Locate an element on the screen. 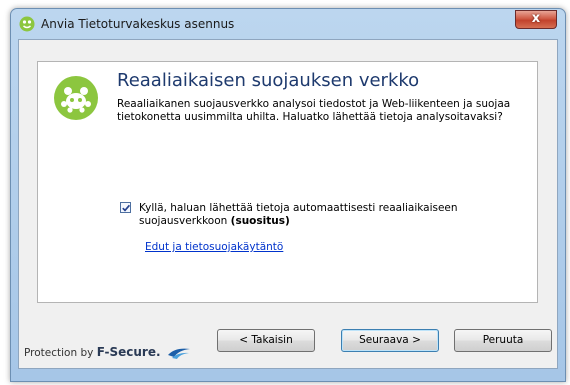  privacy-policy-link: Edut ja tietosuojakäytäntö is located at coordinates (214, 247).